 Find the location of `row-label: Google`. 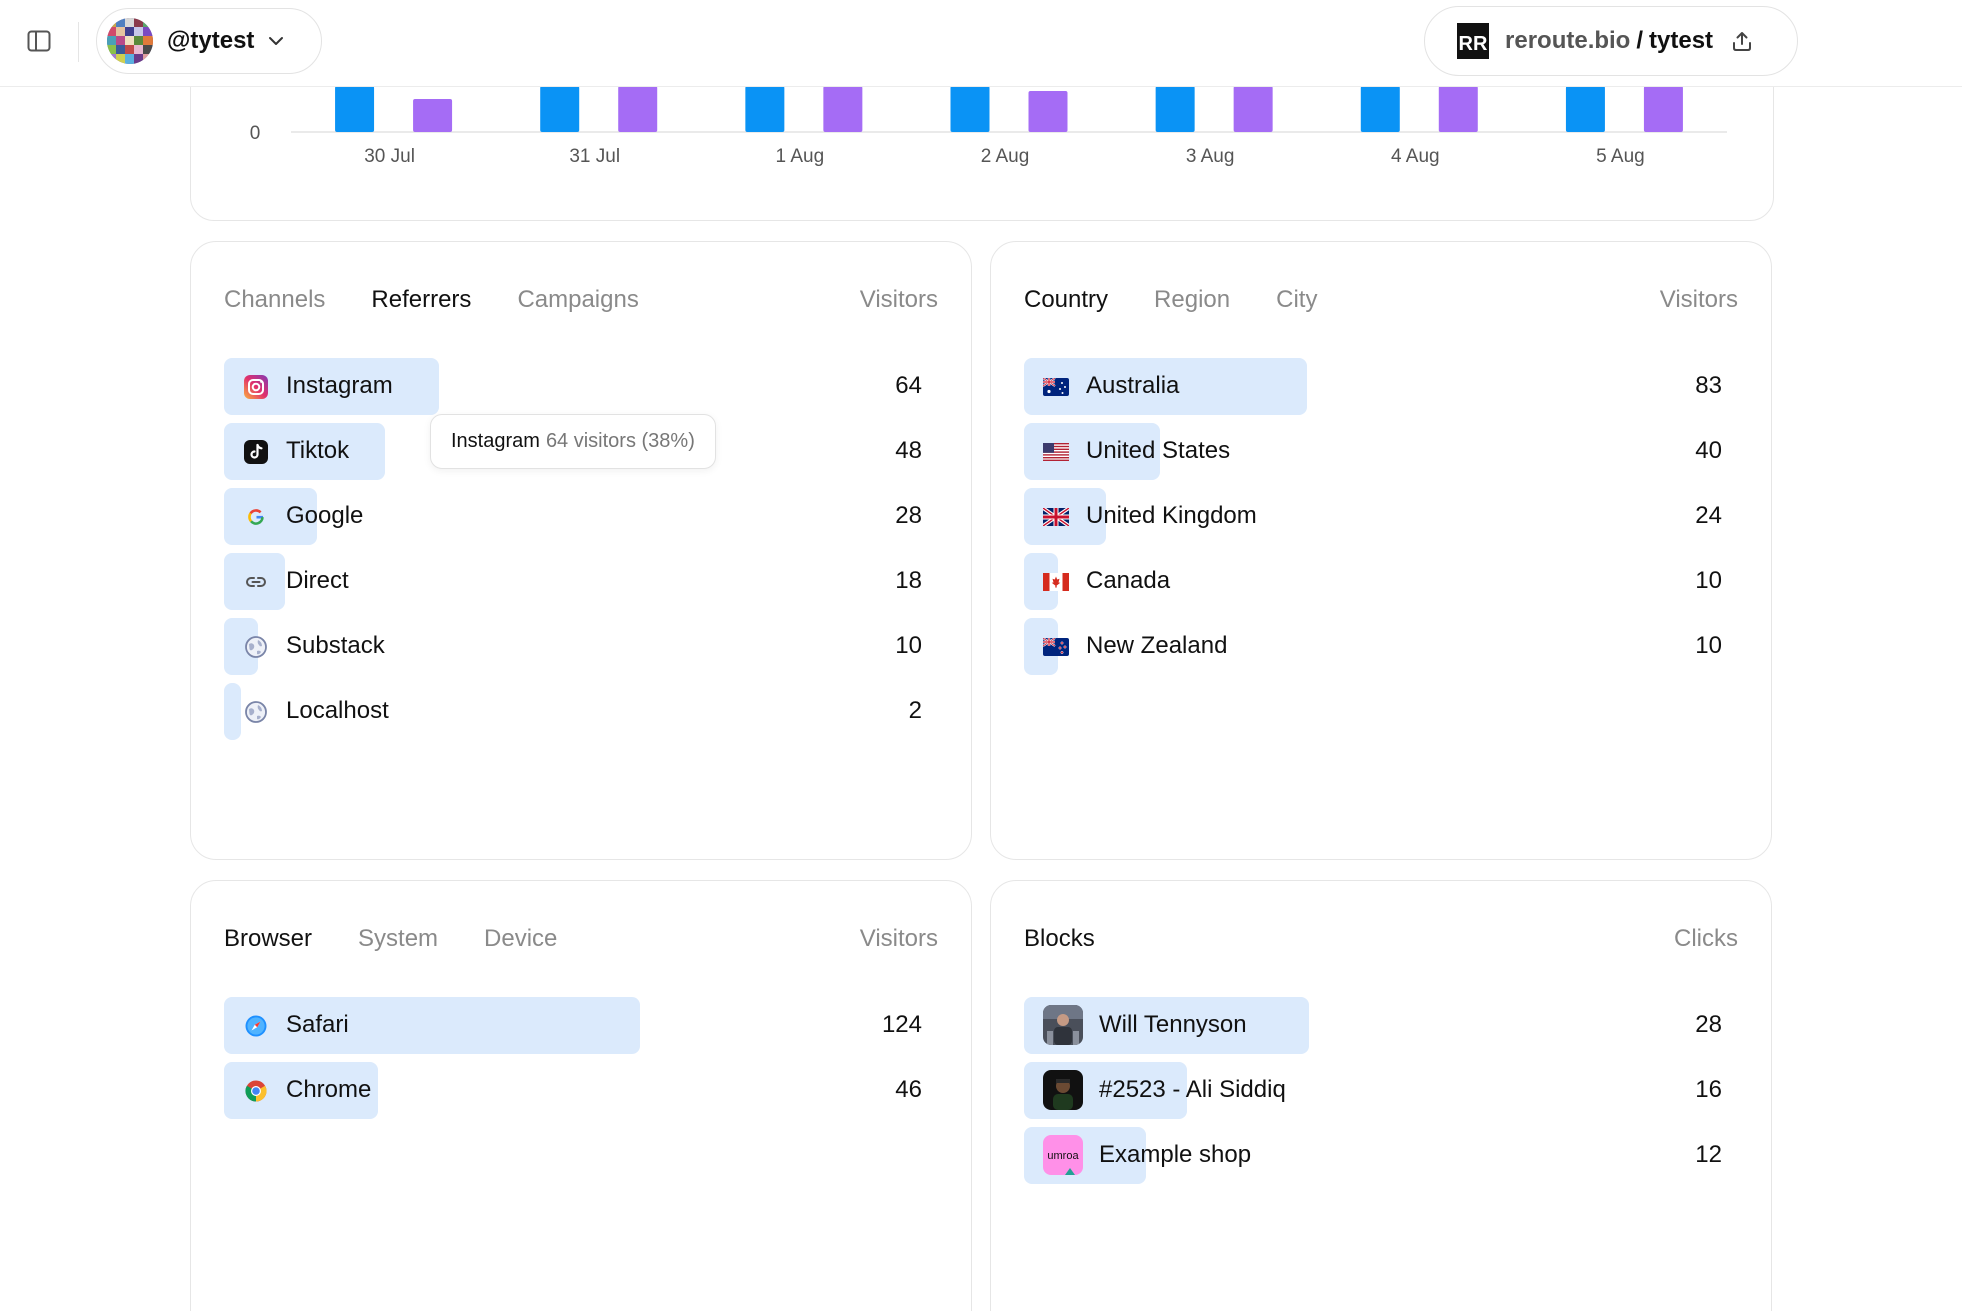

row-label: Google is located at coordinates (325, 515).